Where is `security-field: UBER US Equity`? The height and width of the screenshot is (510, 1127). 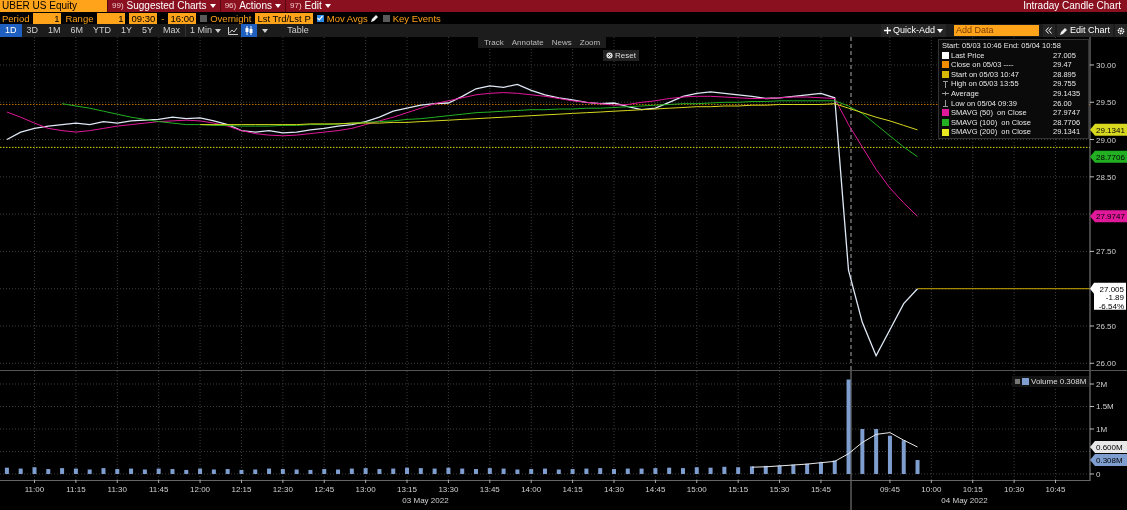 security-field: UBER US Equity is located at coordinates (53, 6).